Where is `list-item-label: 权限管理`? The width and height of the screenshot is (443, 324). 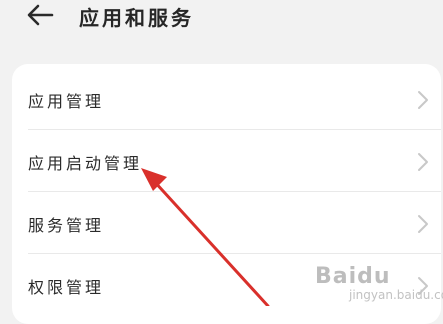 list-item-label: 权限管理 is located at coordinates (66, 287).